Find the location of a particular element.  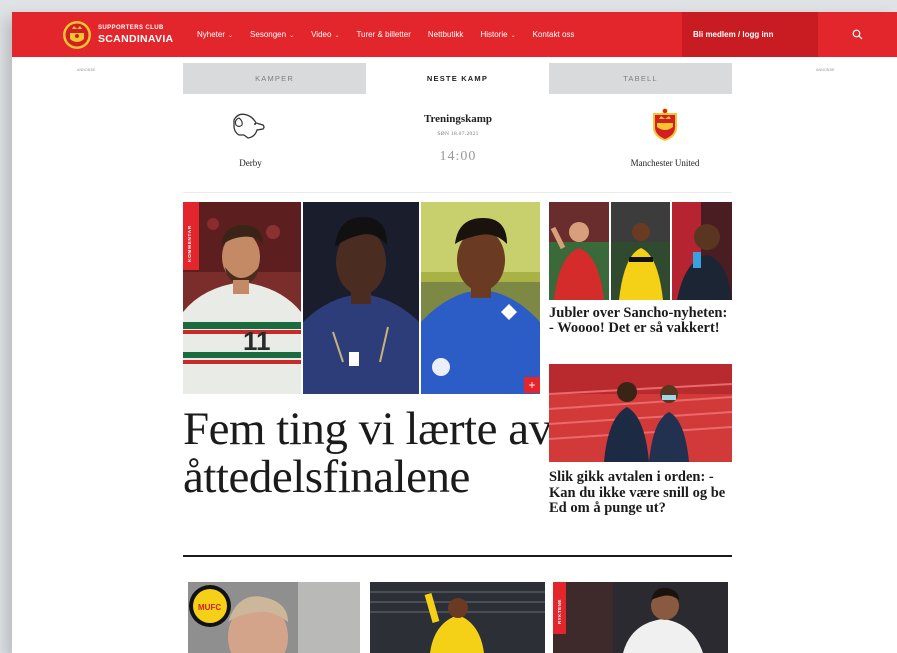

match-date: SØN 18.07.2021 is located at coordinates (458, 134).